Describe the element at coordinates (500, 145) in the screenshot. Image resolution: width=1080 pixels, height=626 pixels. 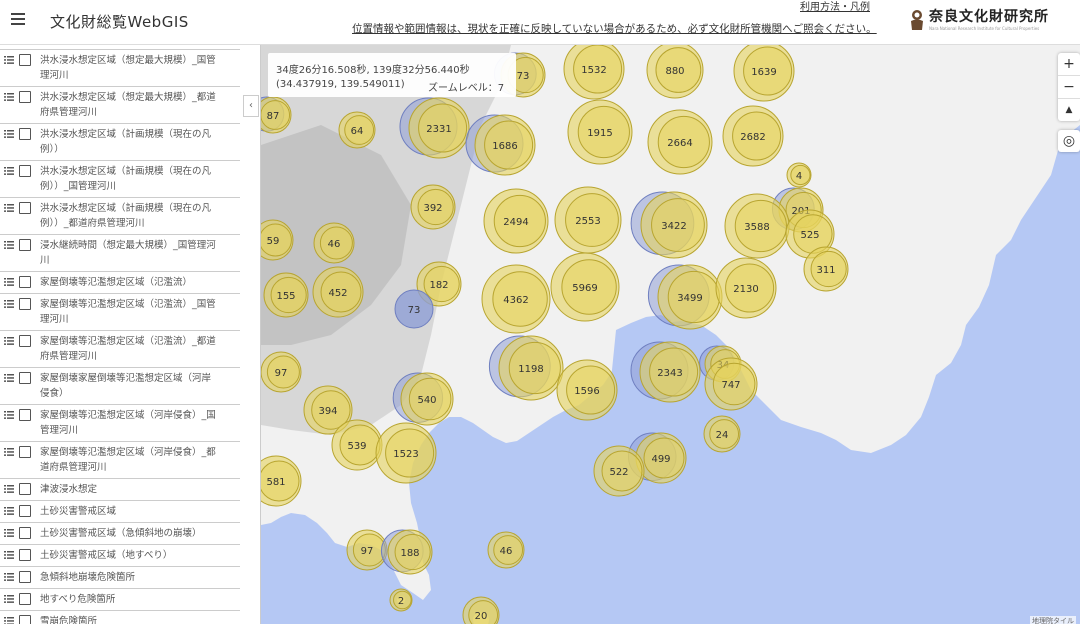
I see `site-cluster: 1686` at that location.